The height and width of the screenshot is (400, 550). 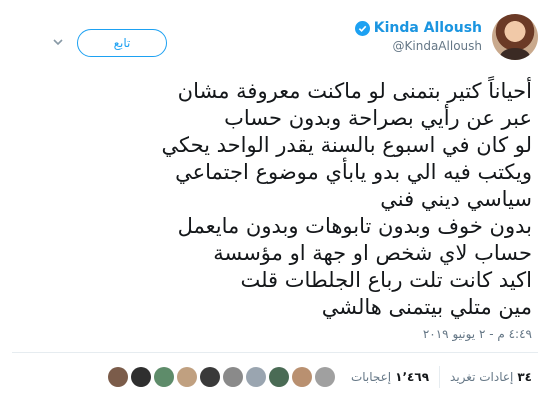 What do you see at coordinates (346, 145) in the screenshot?
I see `tweet-line: لو كان في اسبوع بالسنة يقدر الواحد يحكي` at bounding box center [346, 145].